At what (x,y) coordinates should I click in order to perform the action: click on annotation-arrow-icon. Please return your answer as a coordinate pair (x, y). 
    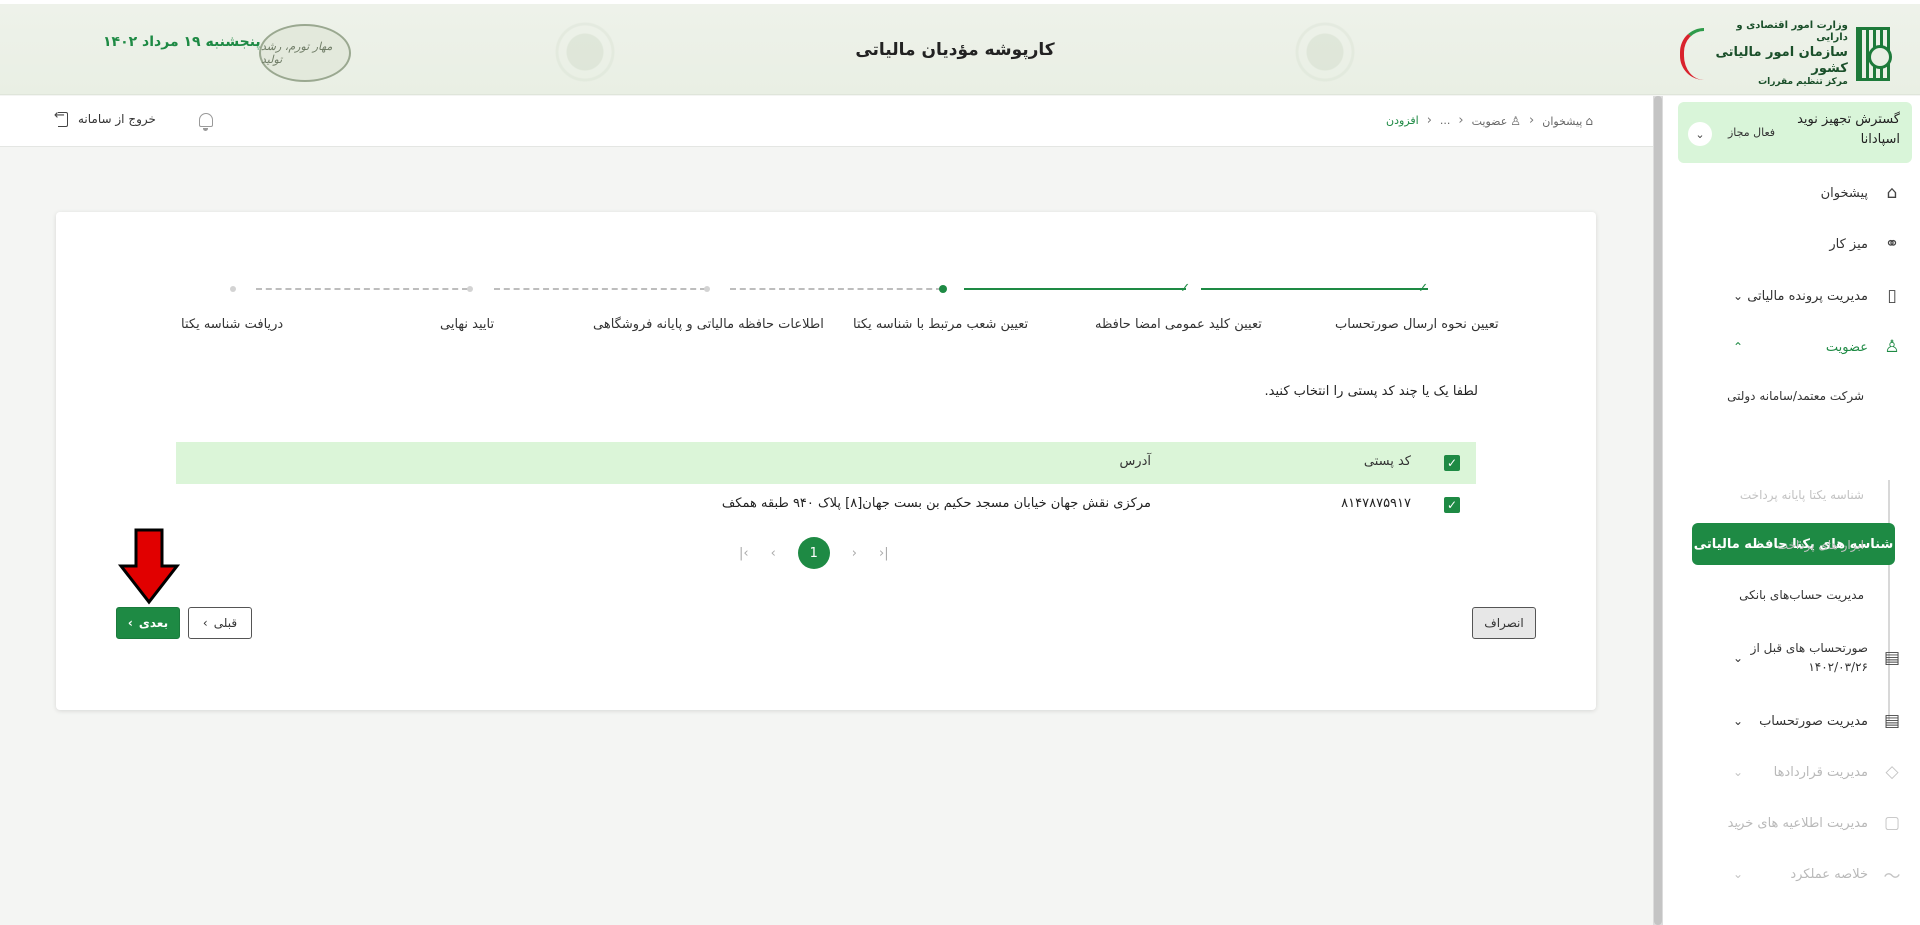
    Looking at the image, I should click on (149, 566).